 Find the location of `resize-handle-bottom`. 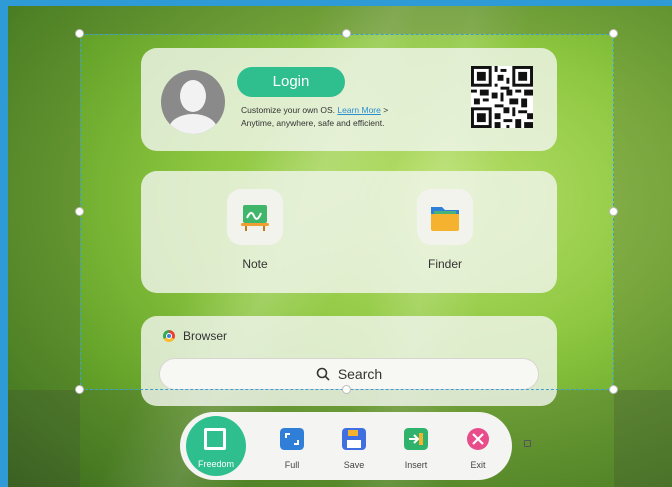

resize-handle-bottom is located at coordinates (346, 389).